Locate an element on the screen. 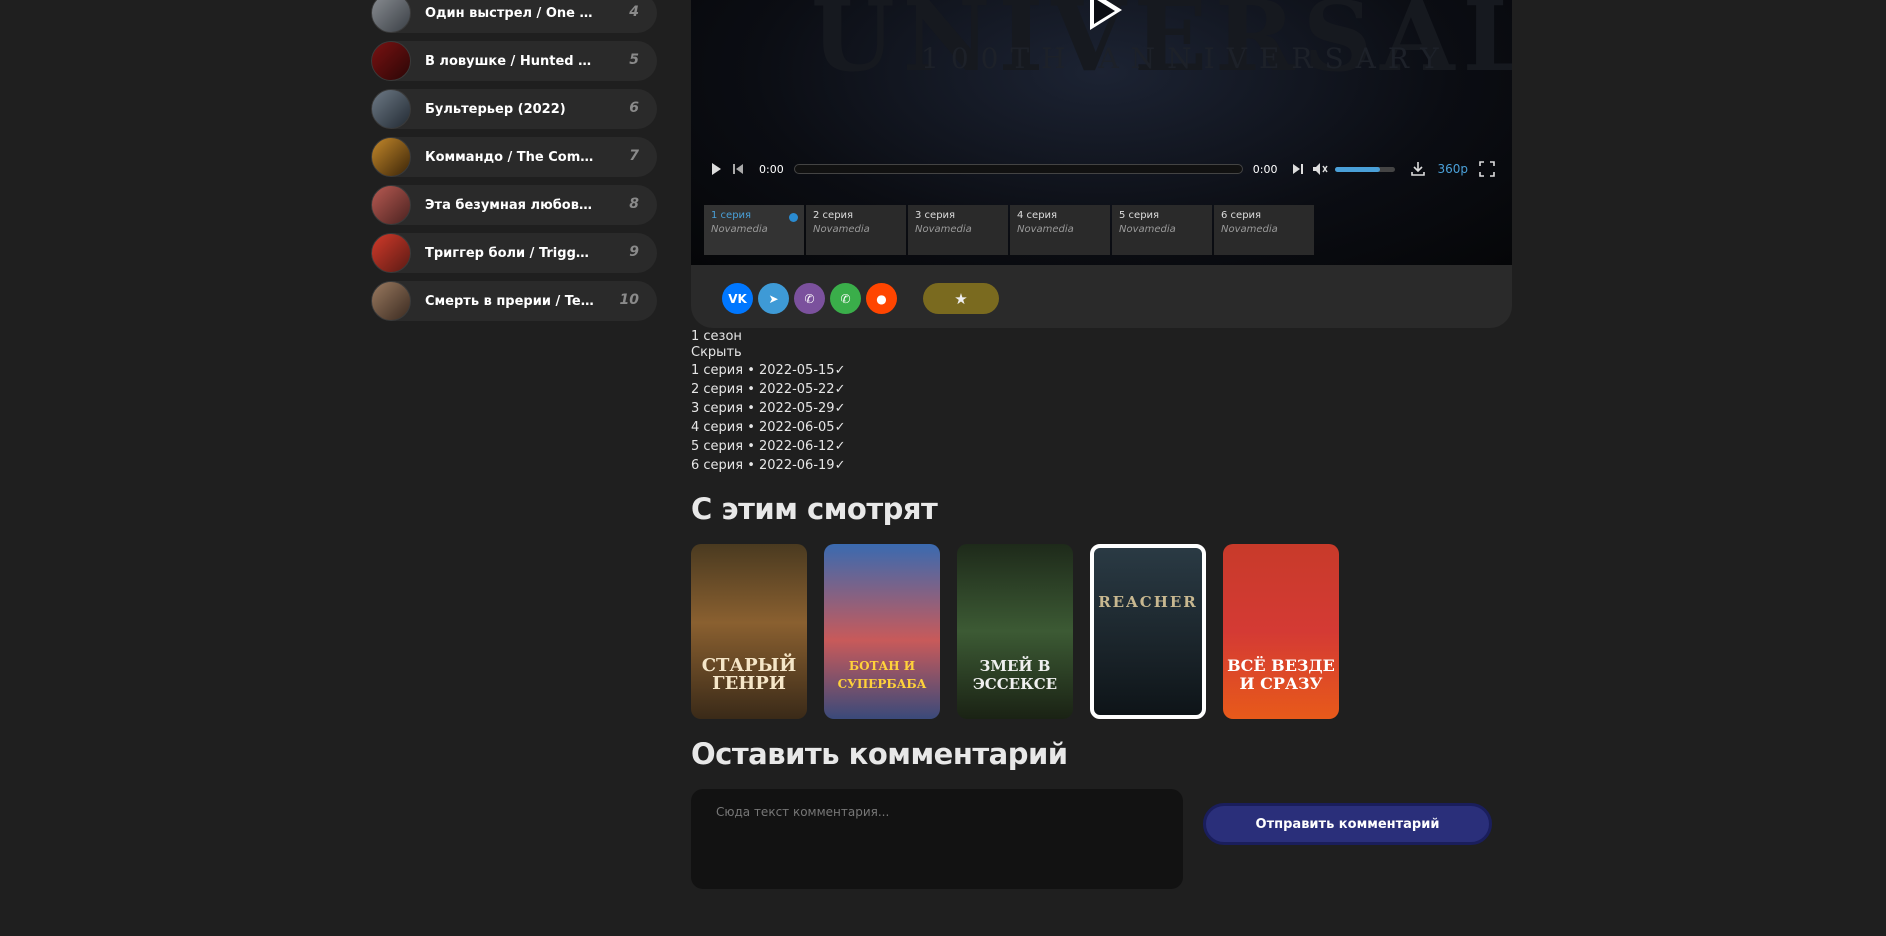  share-buttons: VK ➤ ✆ ✆ ● ★ is located at coordinates (860, 298).